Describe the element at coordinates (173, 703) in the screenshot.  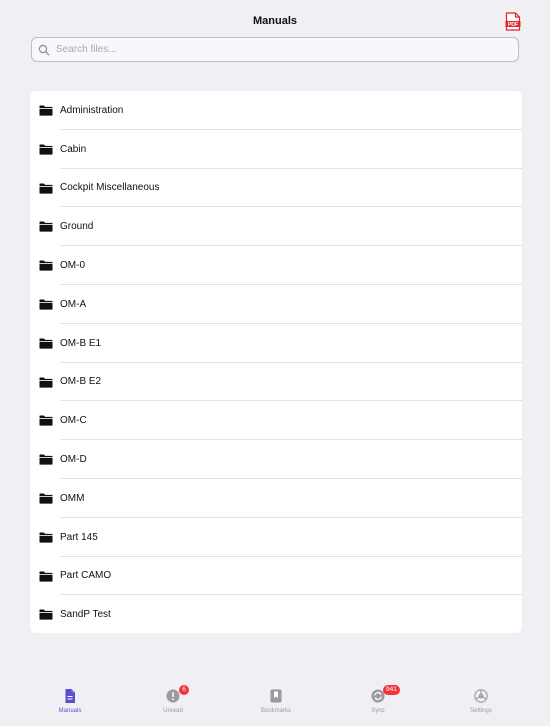
I see `tab-unread: 6 Unread` at that location.